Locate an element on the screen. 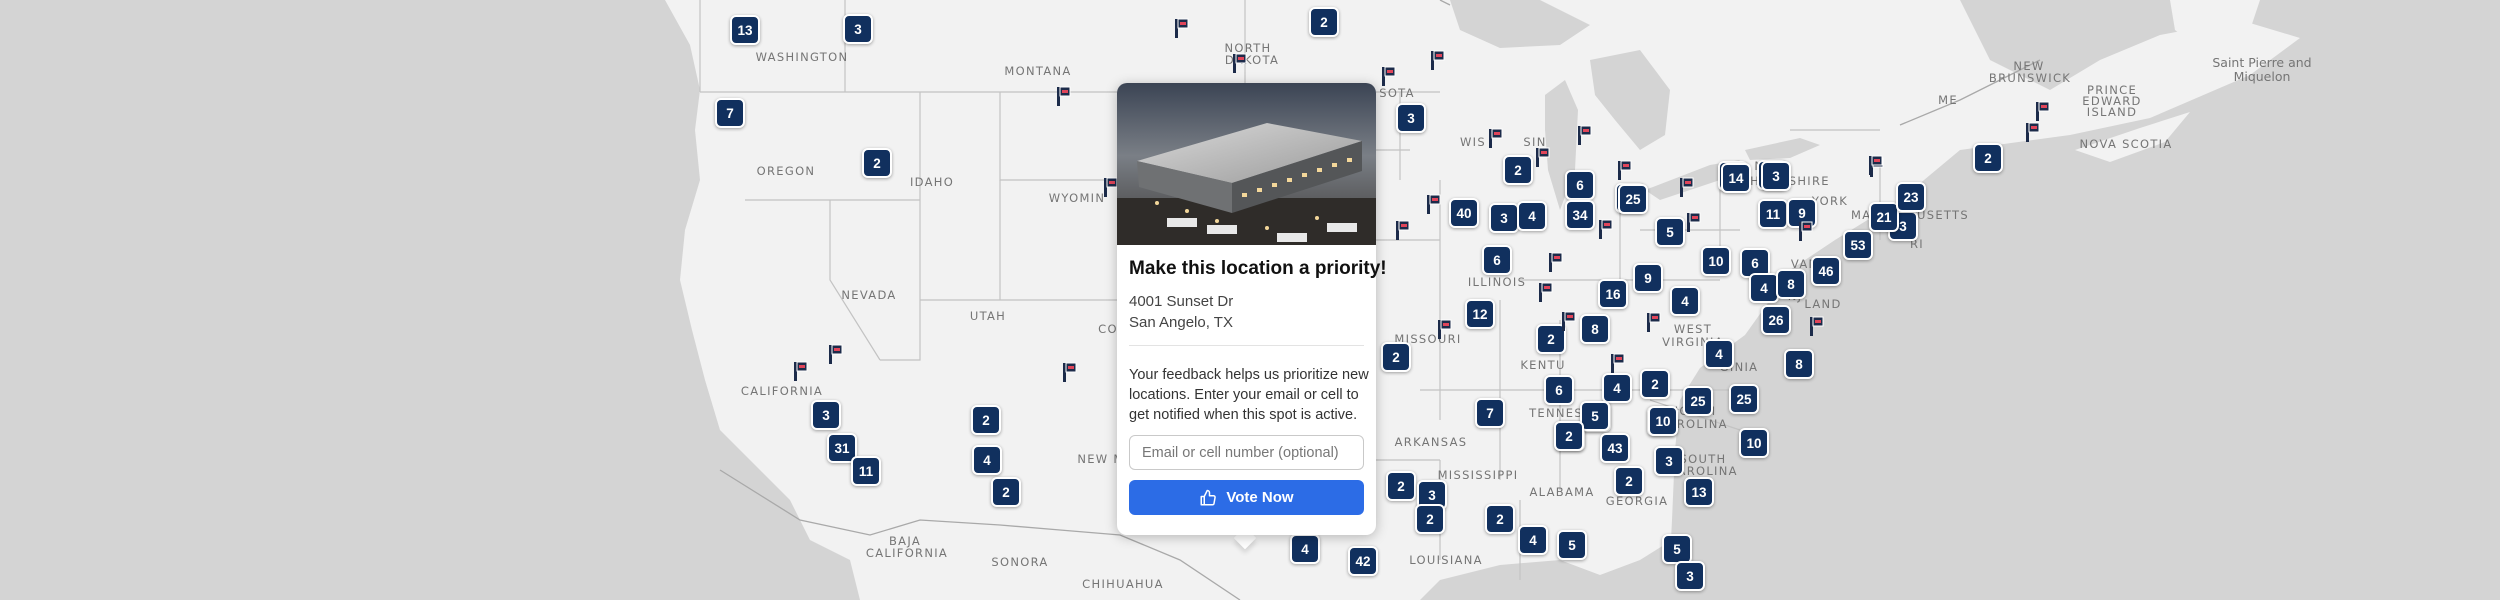  map-label: ILLINOIS is located at coordinates (1497, 282).